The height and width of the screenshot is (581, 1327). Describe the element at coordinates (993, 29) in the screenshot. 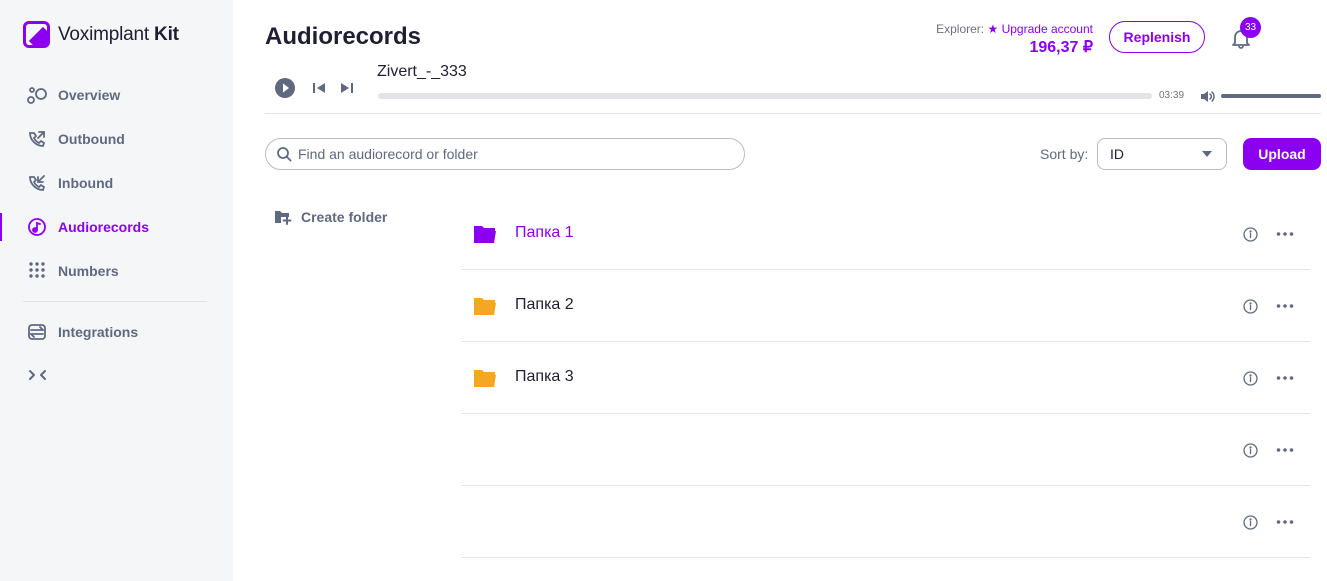

I see `star-icon: ★` at that location.